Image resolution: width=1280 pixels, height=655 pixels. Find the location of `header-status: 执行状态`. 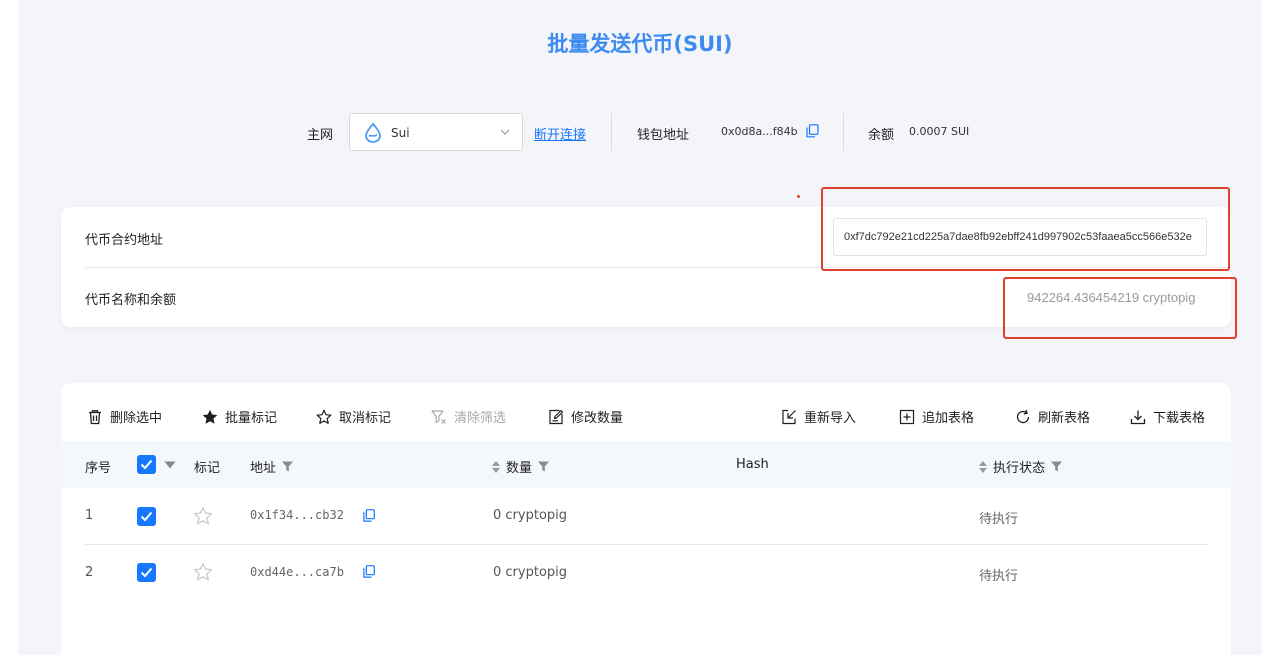

header-status: 执行状态 is located at coordinates (1021, 466).